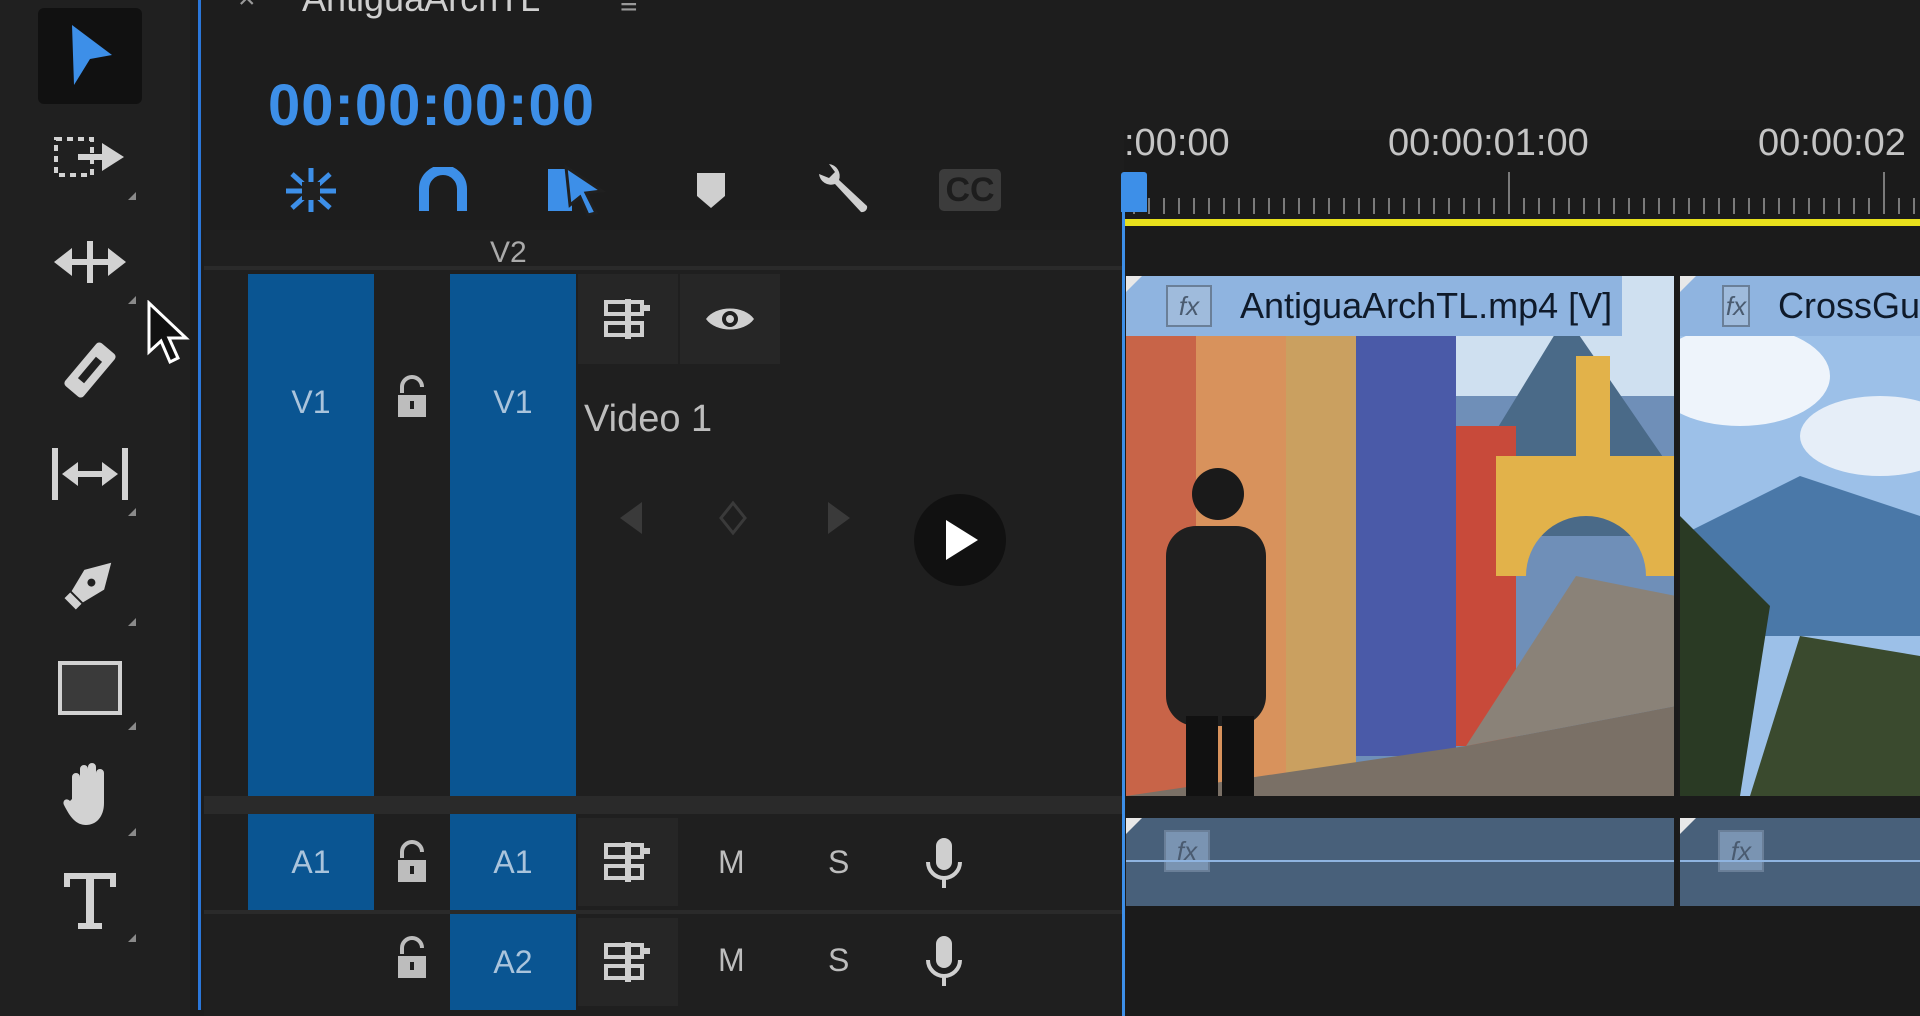 This screenshot has width=1920, height=1016. Describe the element at coordinates (90, 688) in the screenshot. I see `rectangle-tool` at that location.